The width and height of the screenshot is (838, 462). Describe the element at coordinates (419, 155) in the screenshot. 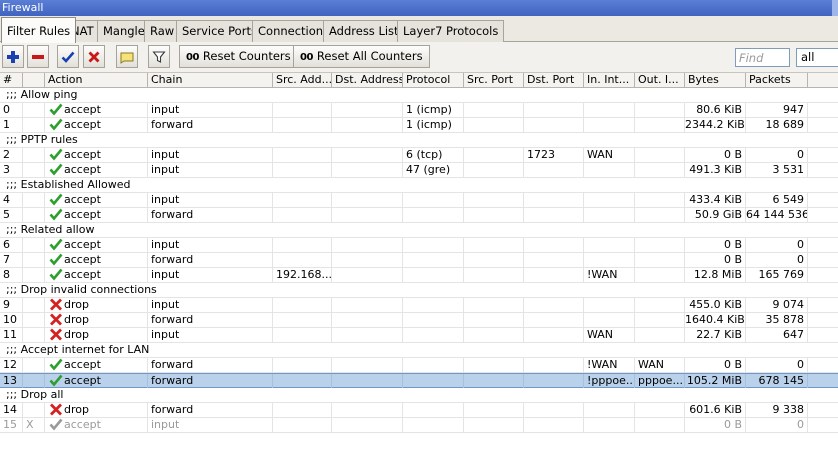

I see `table-row: 2 accept input 6 (tcp) 1723 WAN 0 B0` at that location.